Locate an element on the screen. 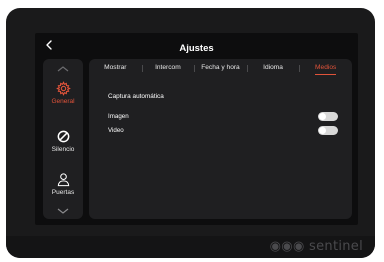  mute-icon is located at coordinates (63, 136).